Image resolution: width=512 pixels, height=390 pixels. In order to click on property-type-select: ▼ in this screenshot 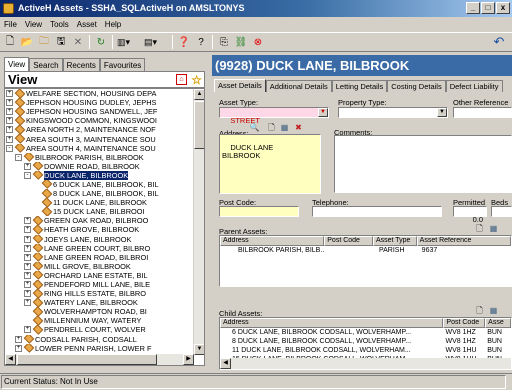, I will do `click(393, 112)`.